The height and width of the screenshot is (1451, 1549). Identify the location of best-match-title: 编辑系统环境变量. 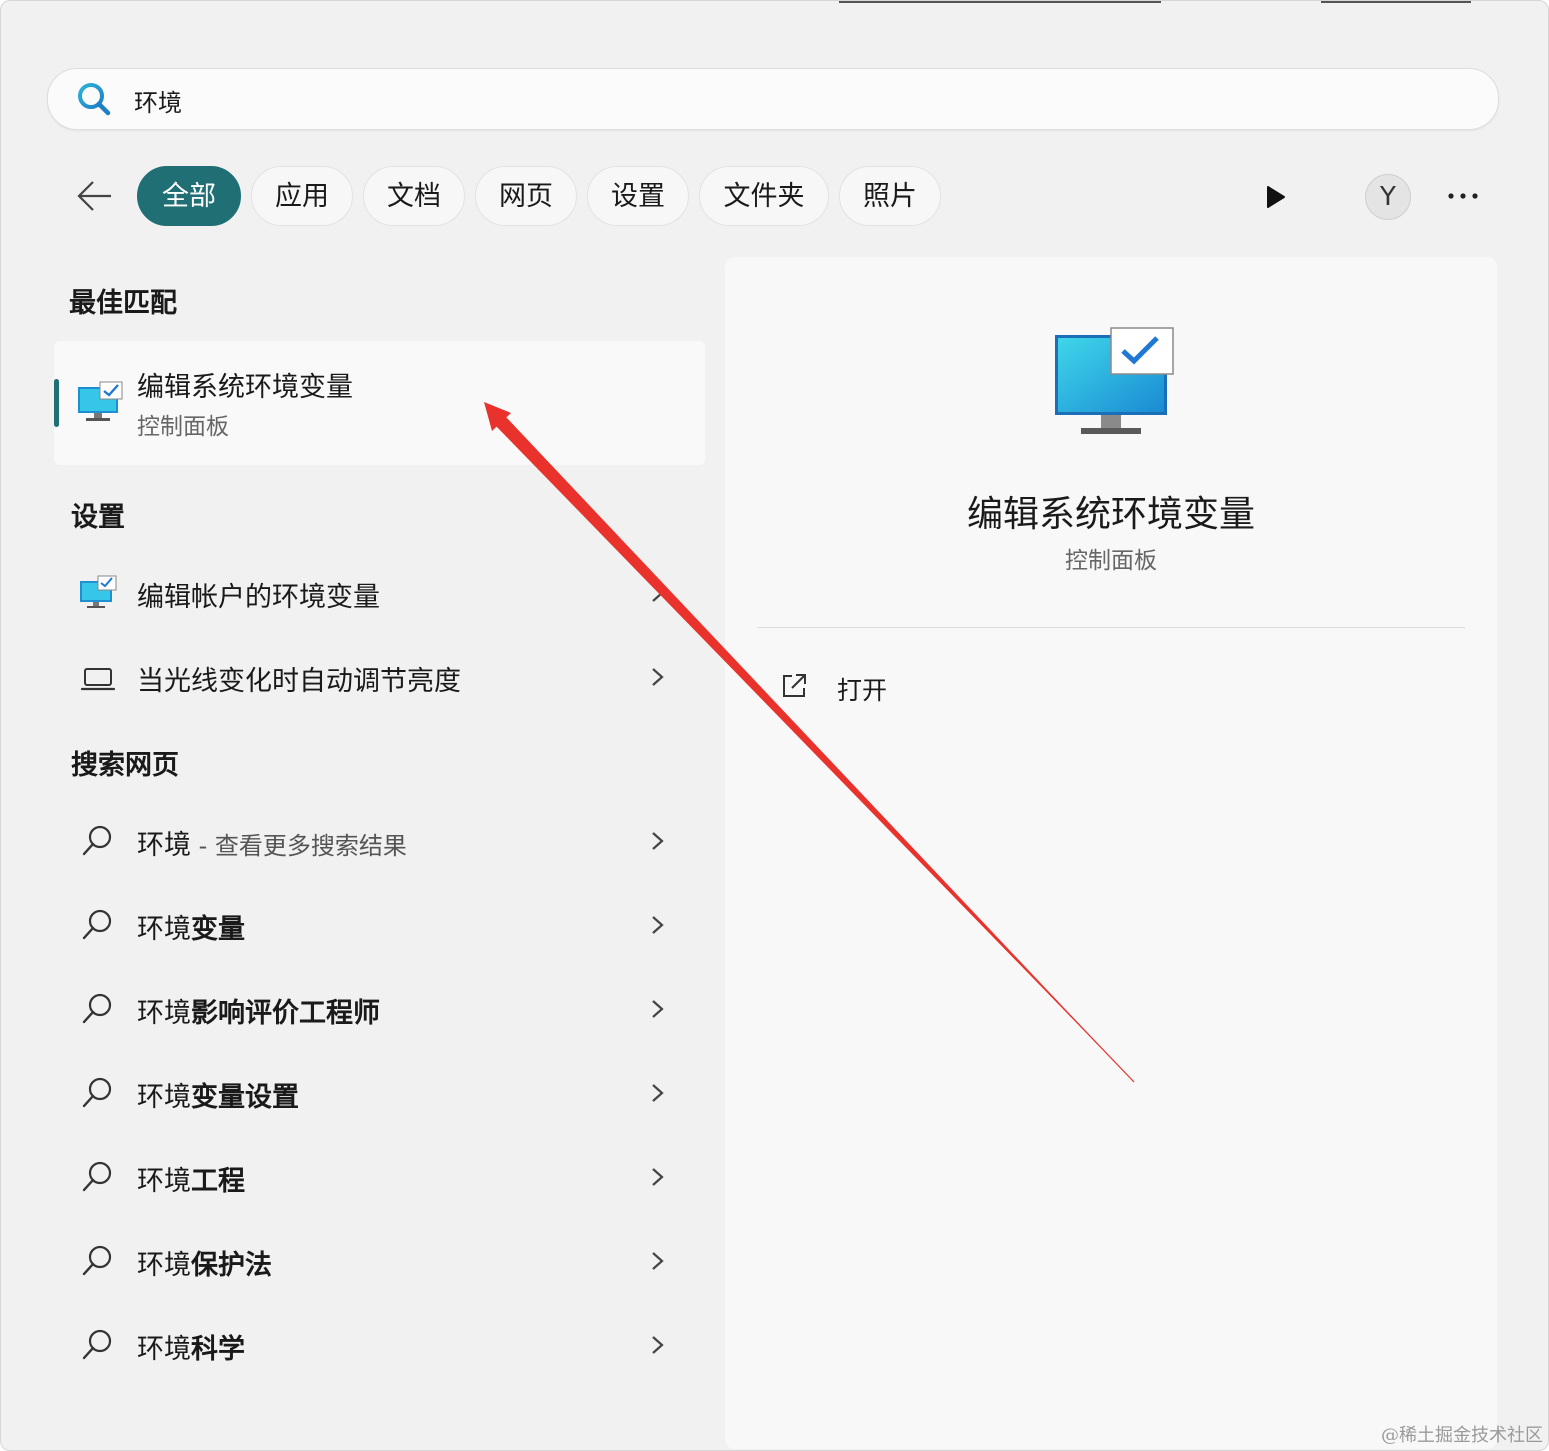
(245, 387).